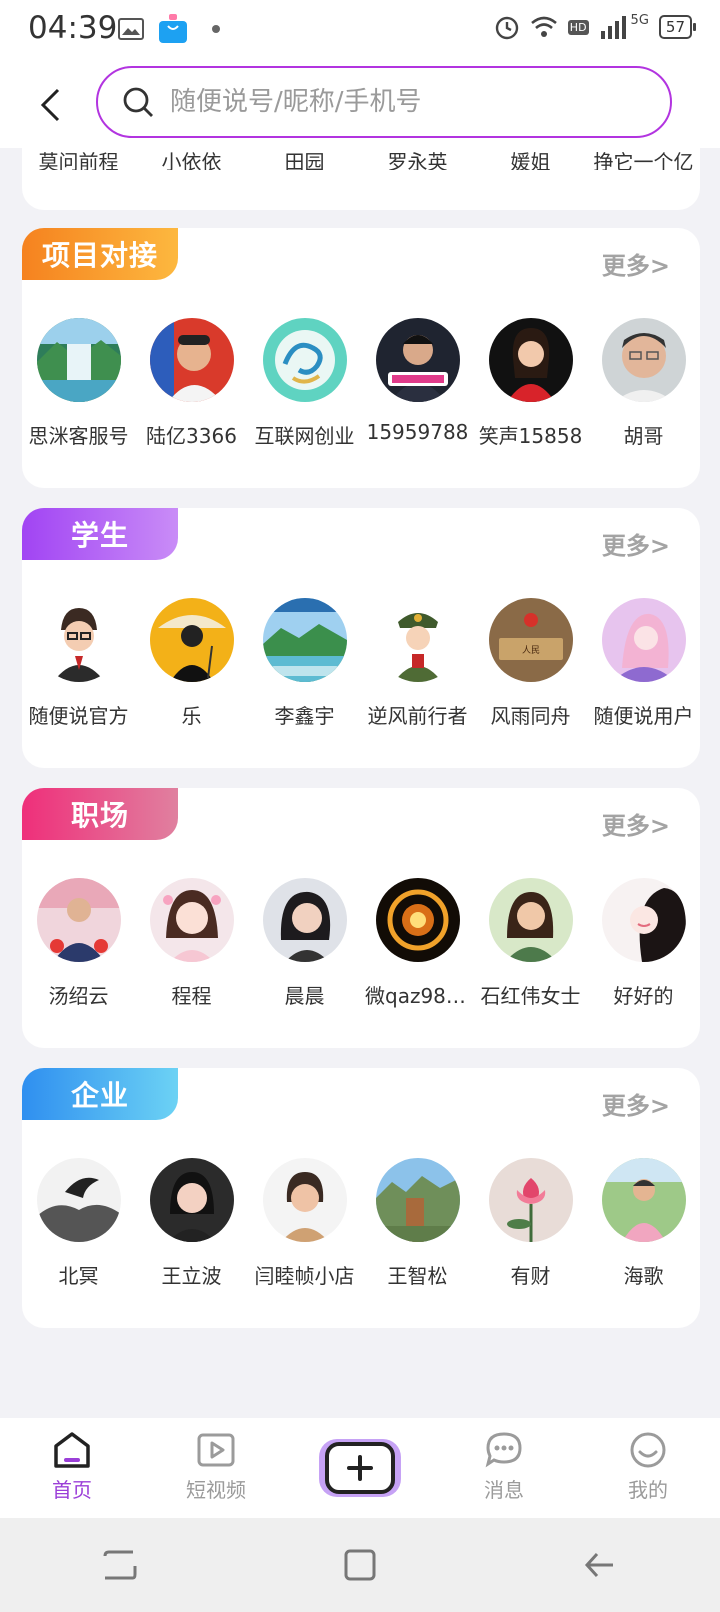 This screenshot has width=720, height=1612. Describe the element at coordinates (191, 943) in the screenshot. I see `user-item: 程程` at that location.